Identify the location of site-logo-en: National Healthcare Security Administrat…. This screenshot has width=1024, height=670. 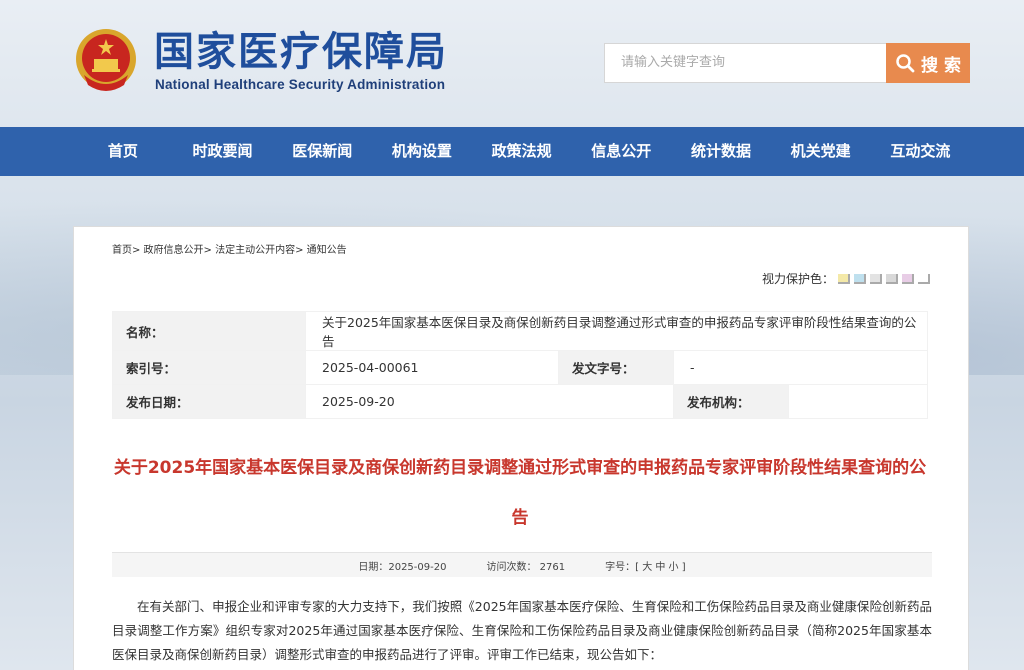
(300, 84).